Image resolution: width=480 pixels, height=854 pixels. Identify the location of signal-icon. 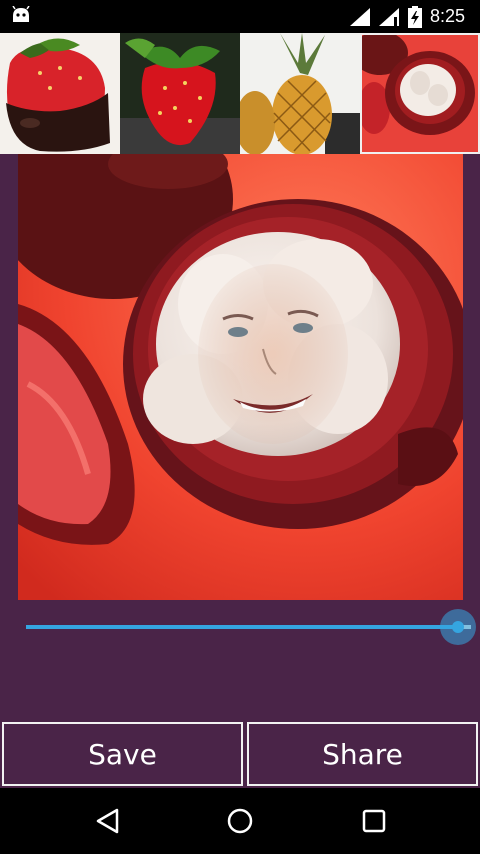
(389, 17).